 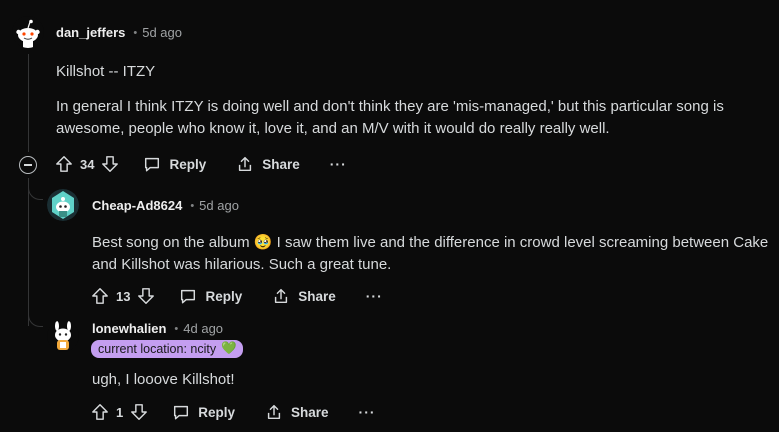 I want to click on comment-meta: Cheap-Ad8624 • 5d ago, so click(x=165, y=205).